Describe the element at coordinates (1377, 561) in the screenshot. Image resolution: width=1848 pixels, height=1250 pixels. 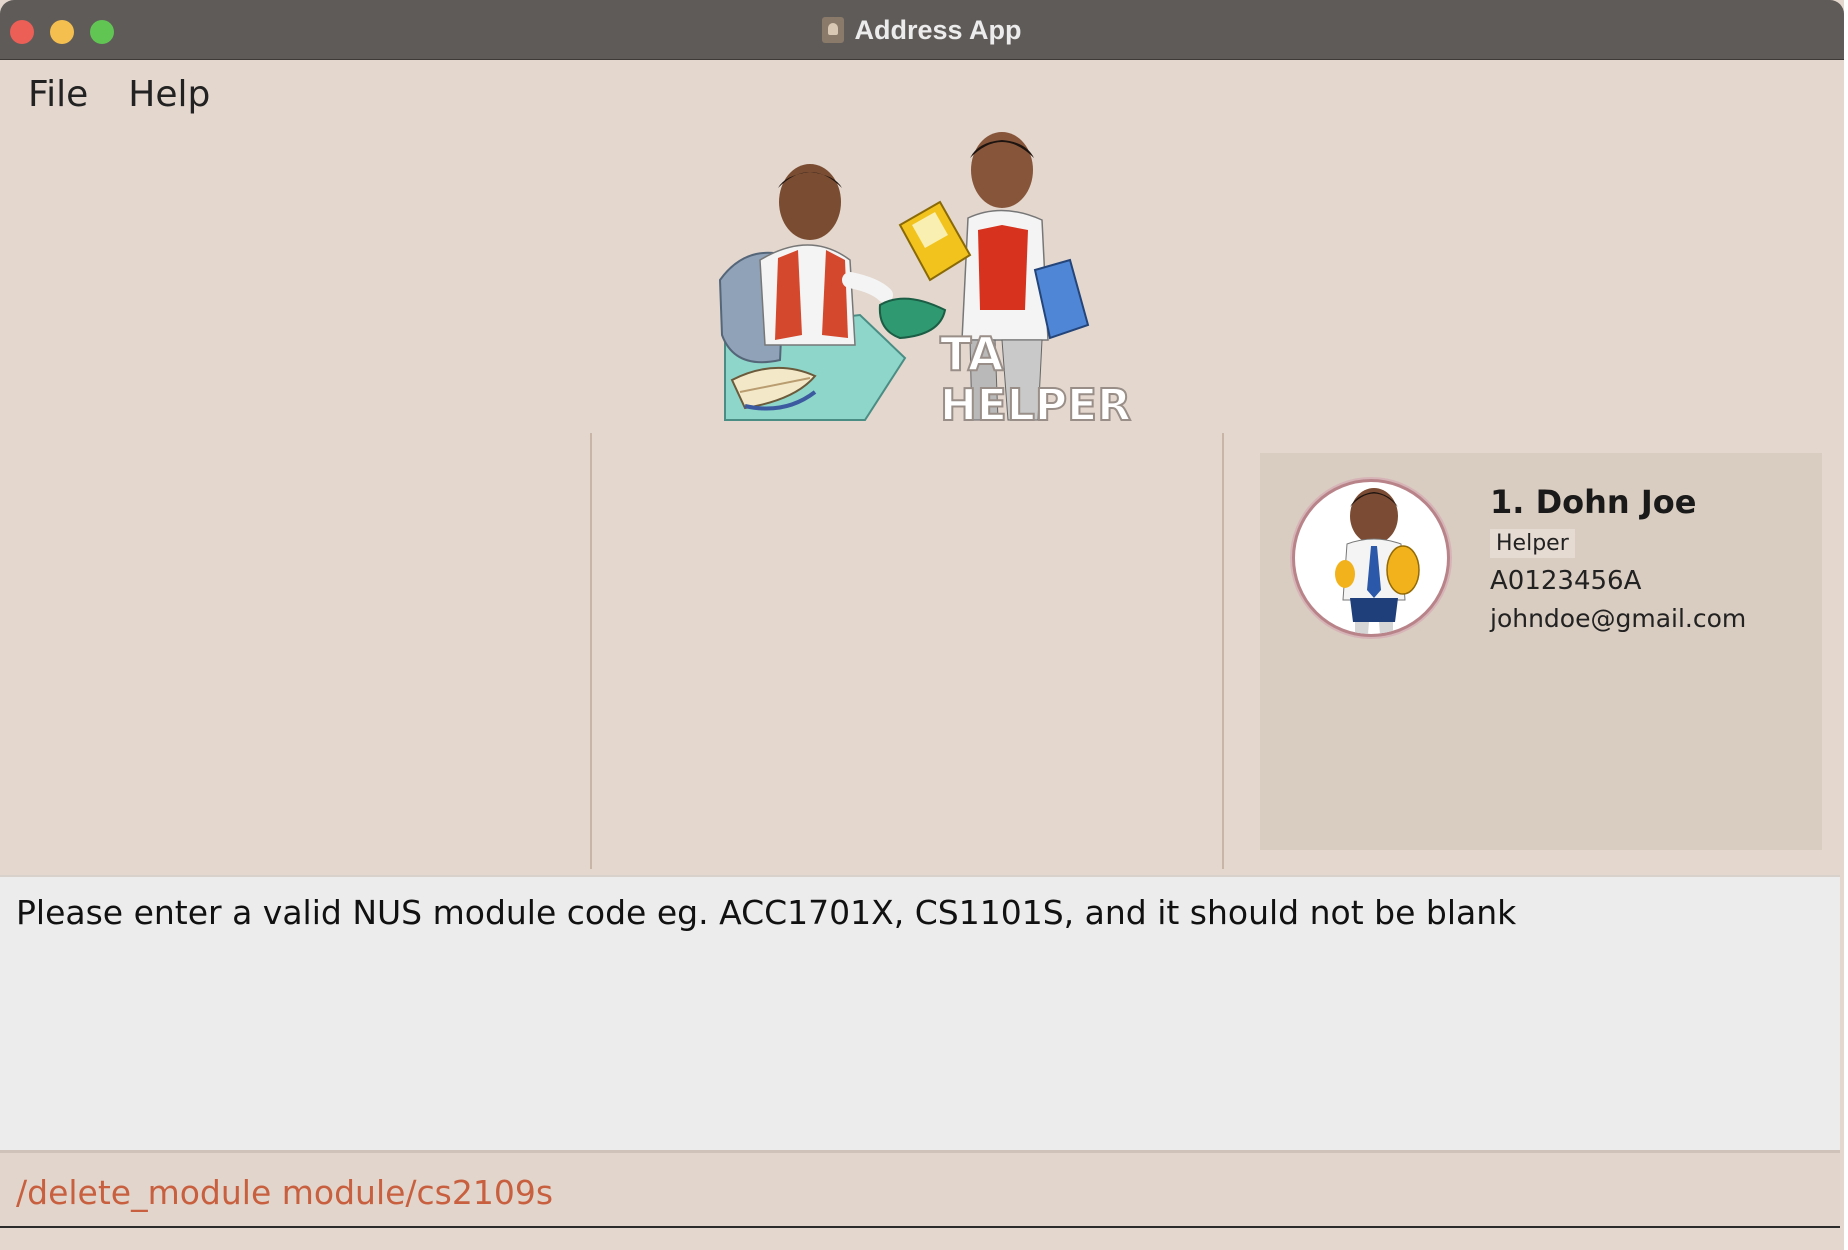
I see `person-avatar-icon` at that location.